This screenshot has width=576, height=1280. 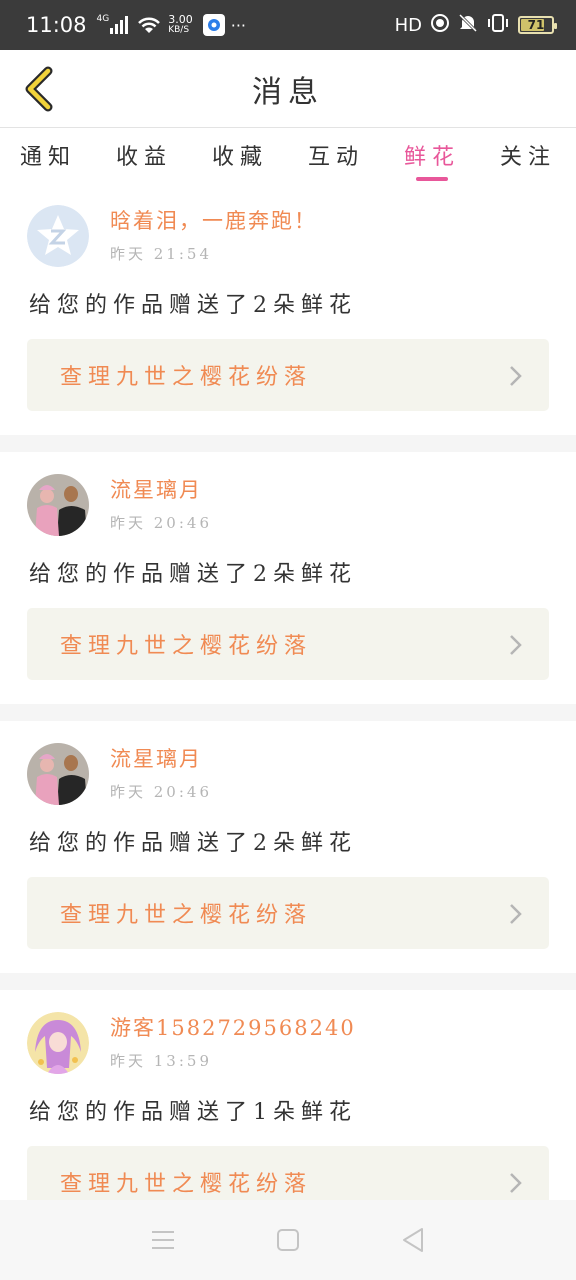 What do you see at coordinates (468, 25) in the screenshot?
I see `mute-icon` at bounding box center [468, 25].